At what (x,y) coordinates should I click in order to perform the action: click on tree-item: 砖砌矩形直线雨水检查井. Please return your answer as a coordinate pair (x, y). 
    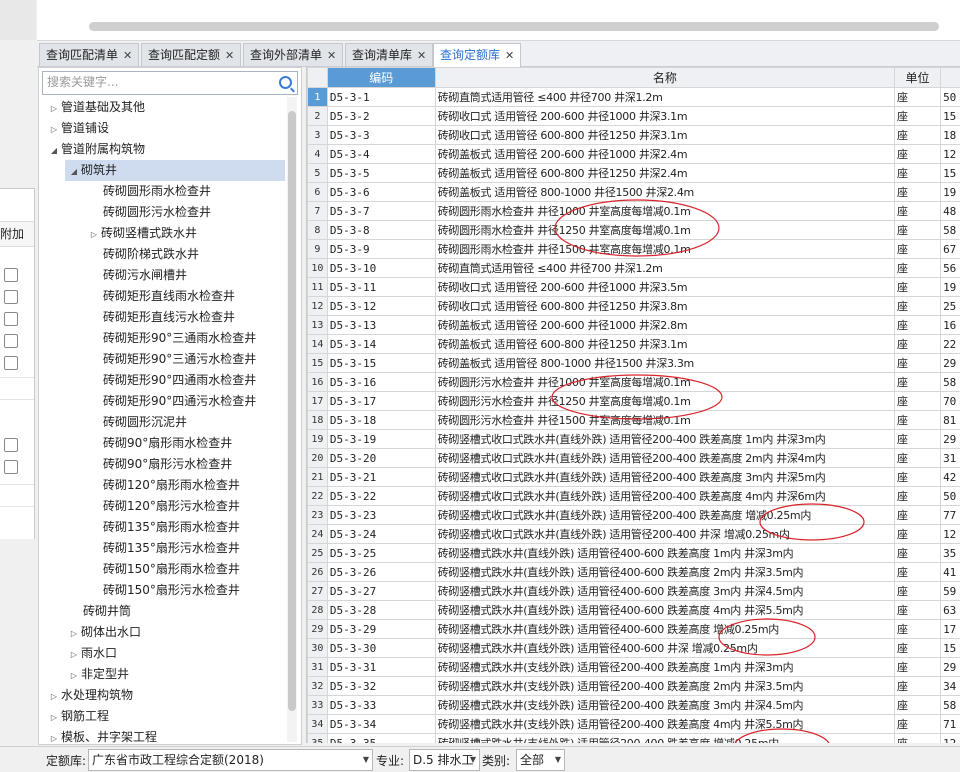
    Looking at the image, I should click on (170, 296).